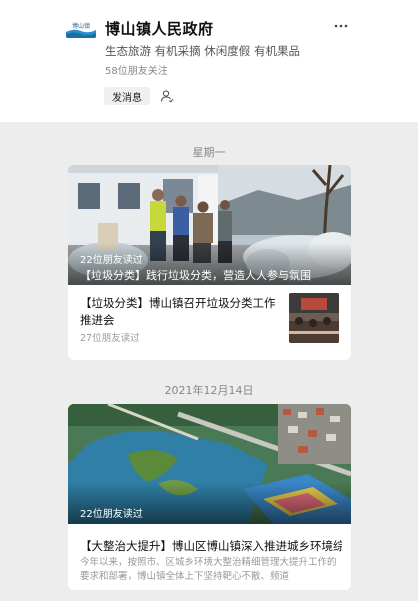 The width and height of the screenshot is (418, 601). What do you see at coordinates (195, 275) in the screenshot?
I see `article-title: 【垃圾分类】践行垃圾分类，营造人人参与氛围` at bounding box center [195, 275].